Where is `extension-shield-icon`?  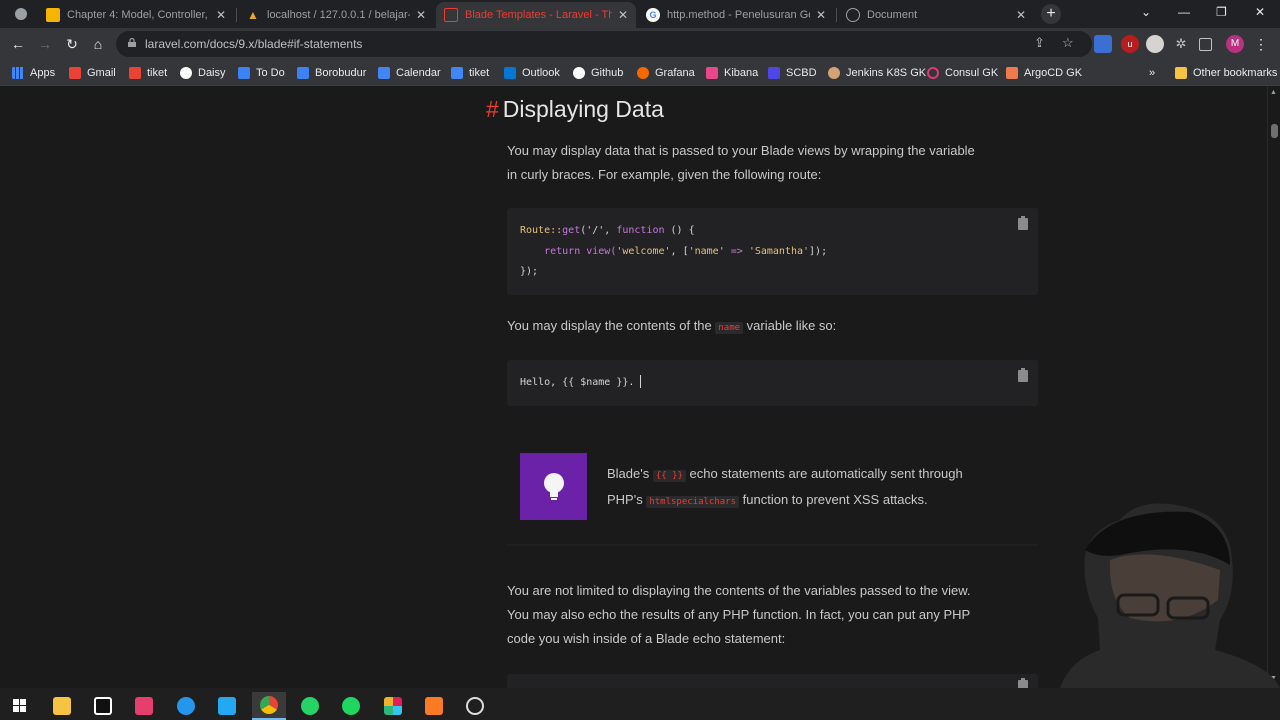
extension-shield-icon is located at coordinates (1103, 44).